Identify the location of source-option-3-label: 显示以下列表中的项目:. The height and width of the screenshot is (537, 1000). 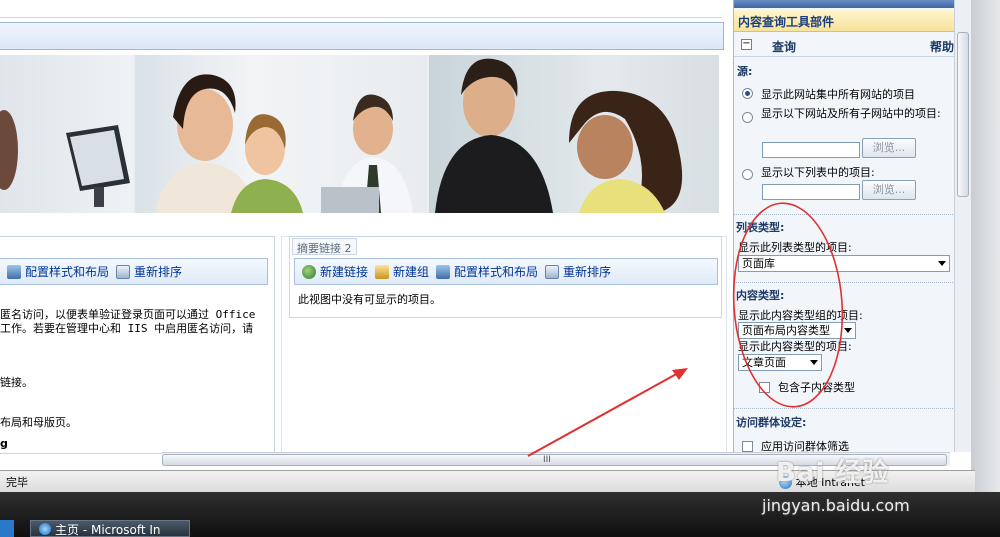
(818, 172).